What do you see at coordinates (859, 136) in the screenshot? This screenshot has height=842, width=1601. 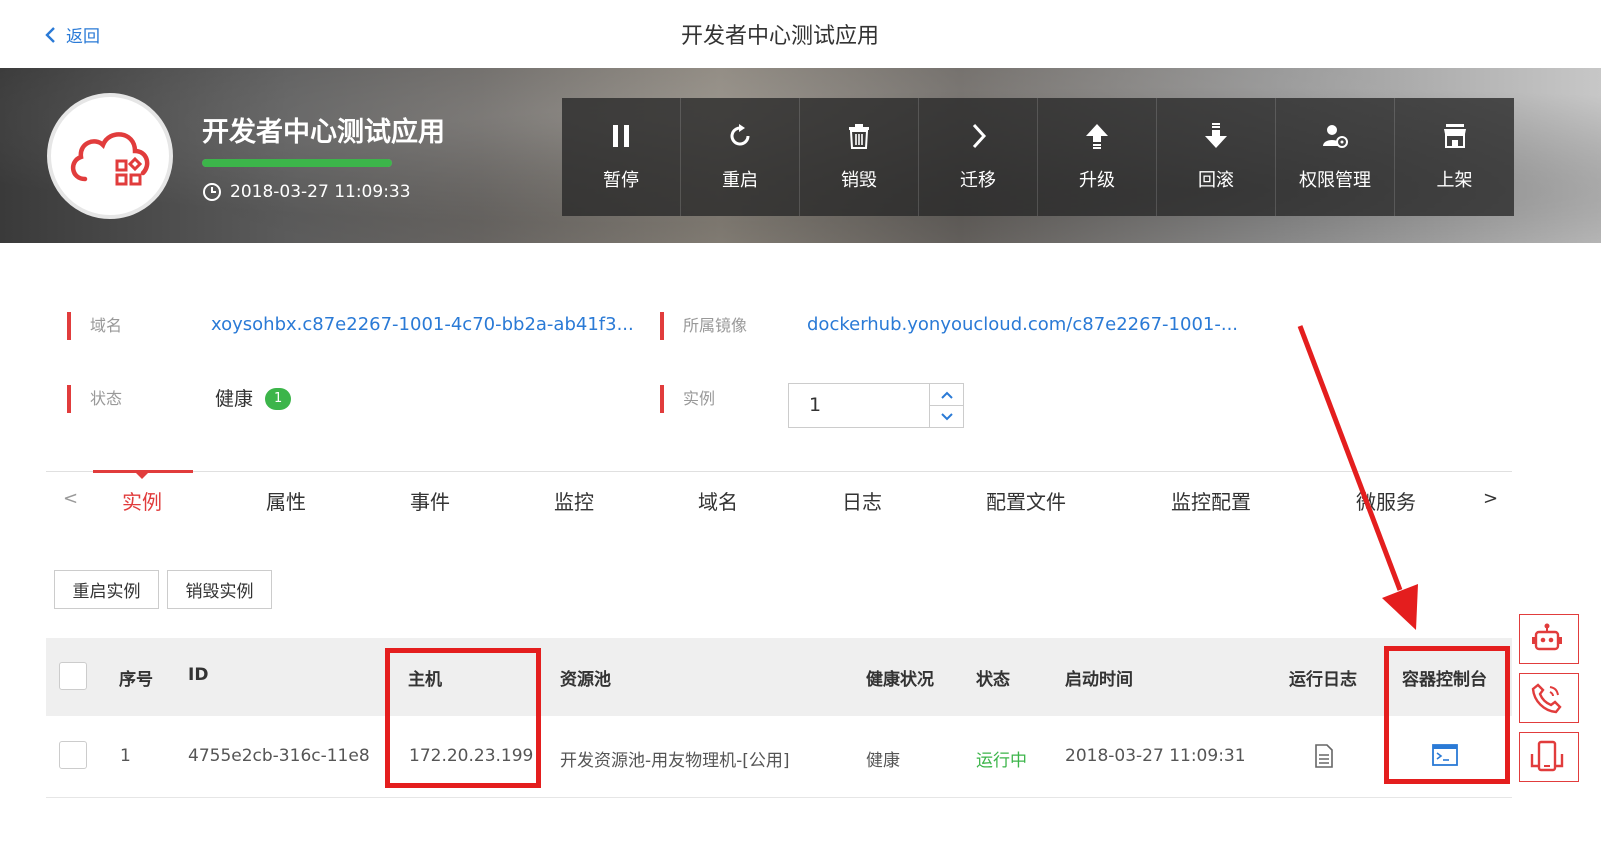 I see `trash-icon` at bounding box center [859, 136].